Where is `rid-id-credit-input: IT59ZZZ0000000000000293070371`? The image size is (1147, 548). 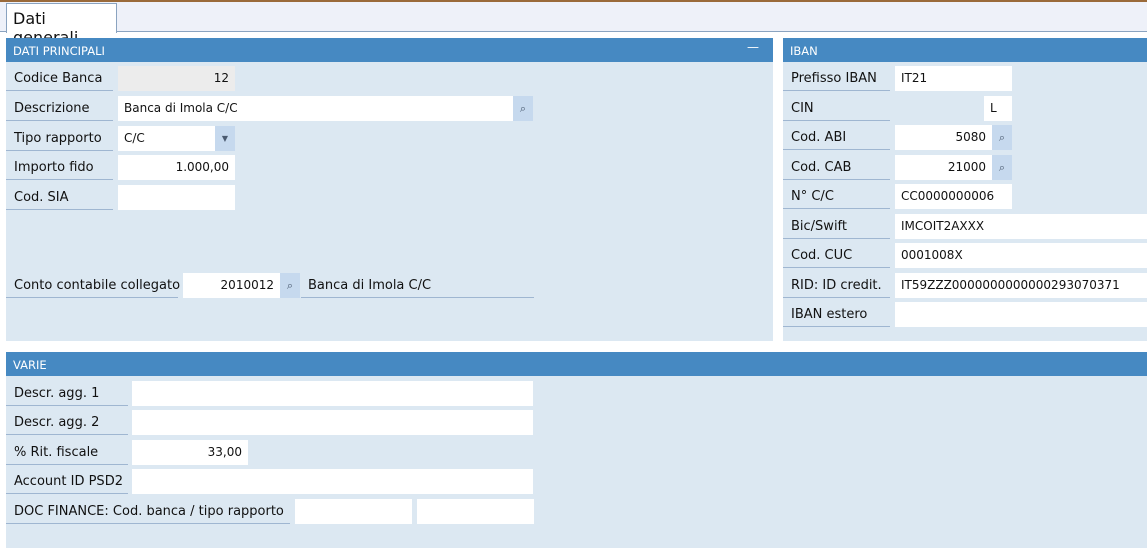 rid-id-credit-input: IT59ZZZ0000000000000293070371 is located at coordinates (1021, 285).